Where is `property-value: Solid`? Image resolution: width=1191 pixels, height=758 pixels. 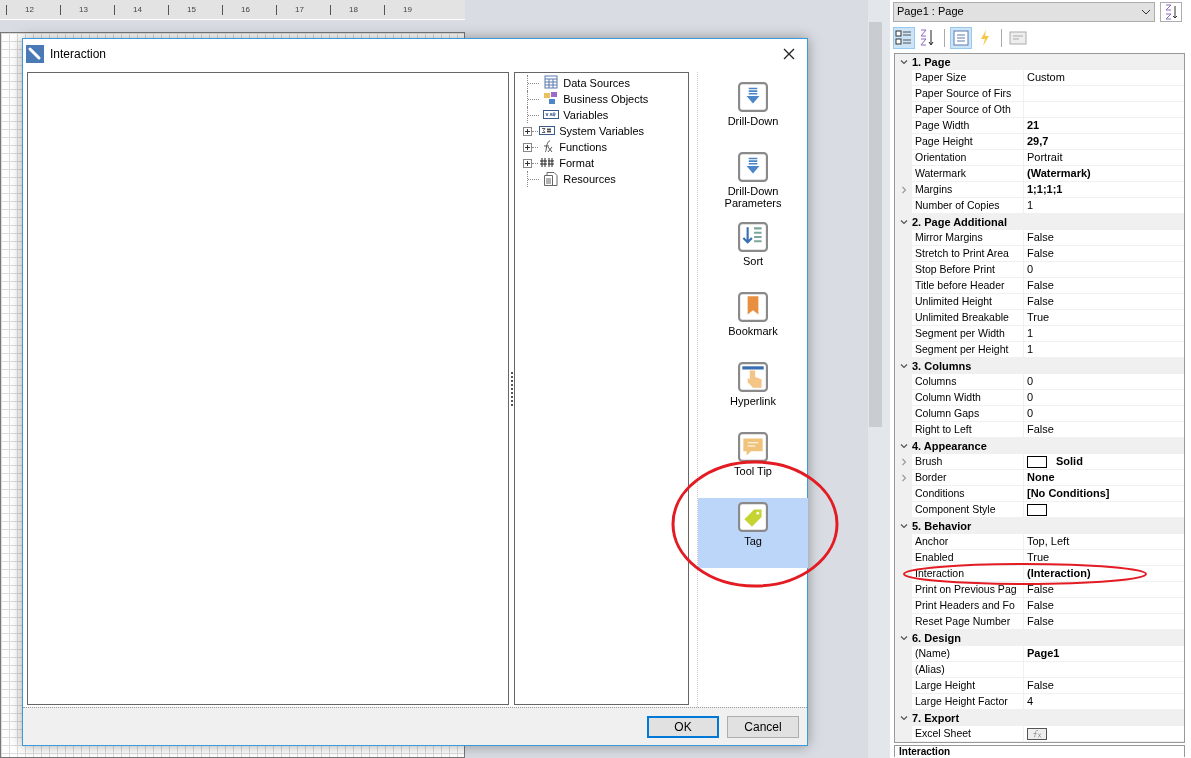
property-value: Solid is located at coordinates (1069, 461).